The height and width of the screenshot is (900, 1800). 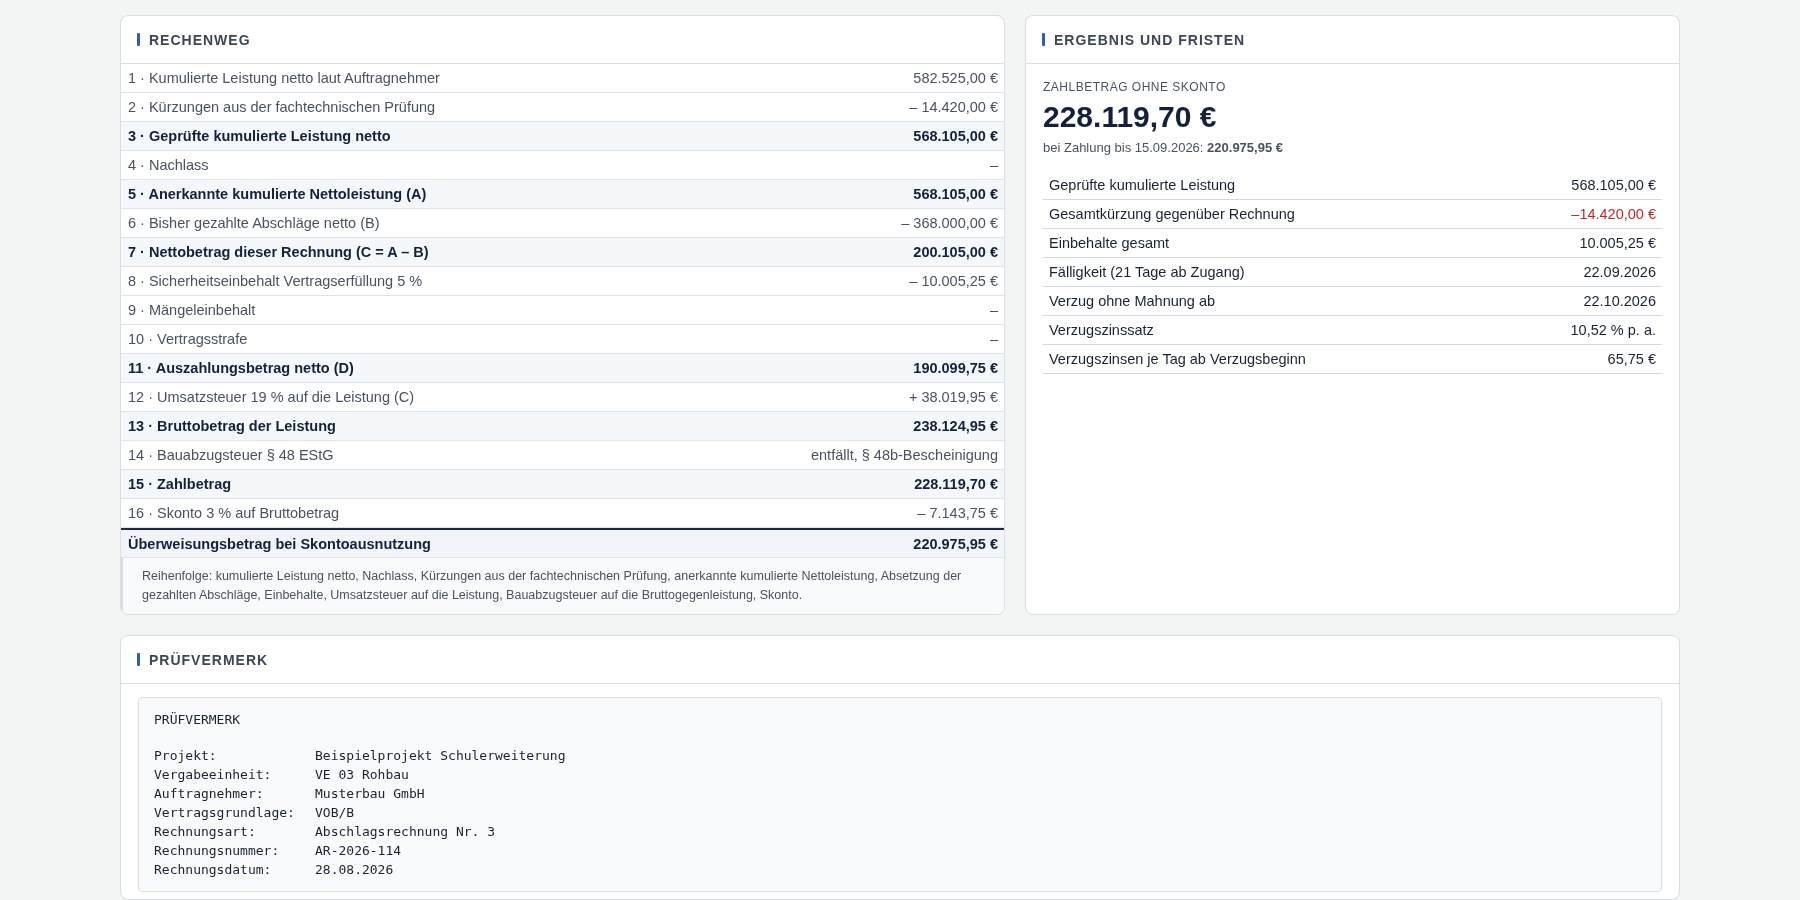 I want to click on amount-label: ZAHLBETRAG OHNE SKONTO, so click(x=1135, y=87).